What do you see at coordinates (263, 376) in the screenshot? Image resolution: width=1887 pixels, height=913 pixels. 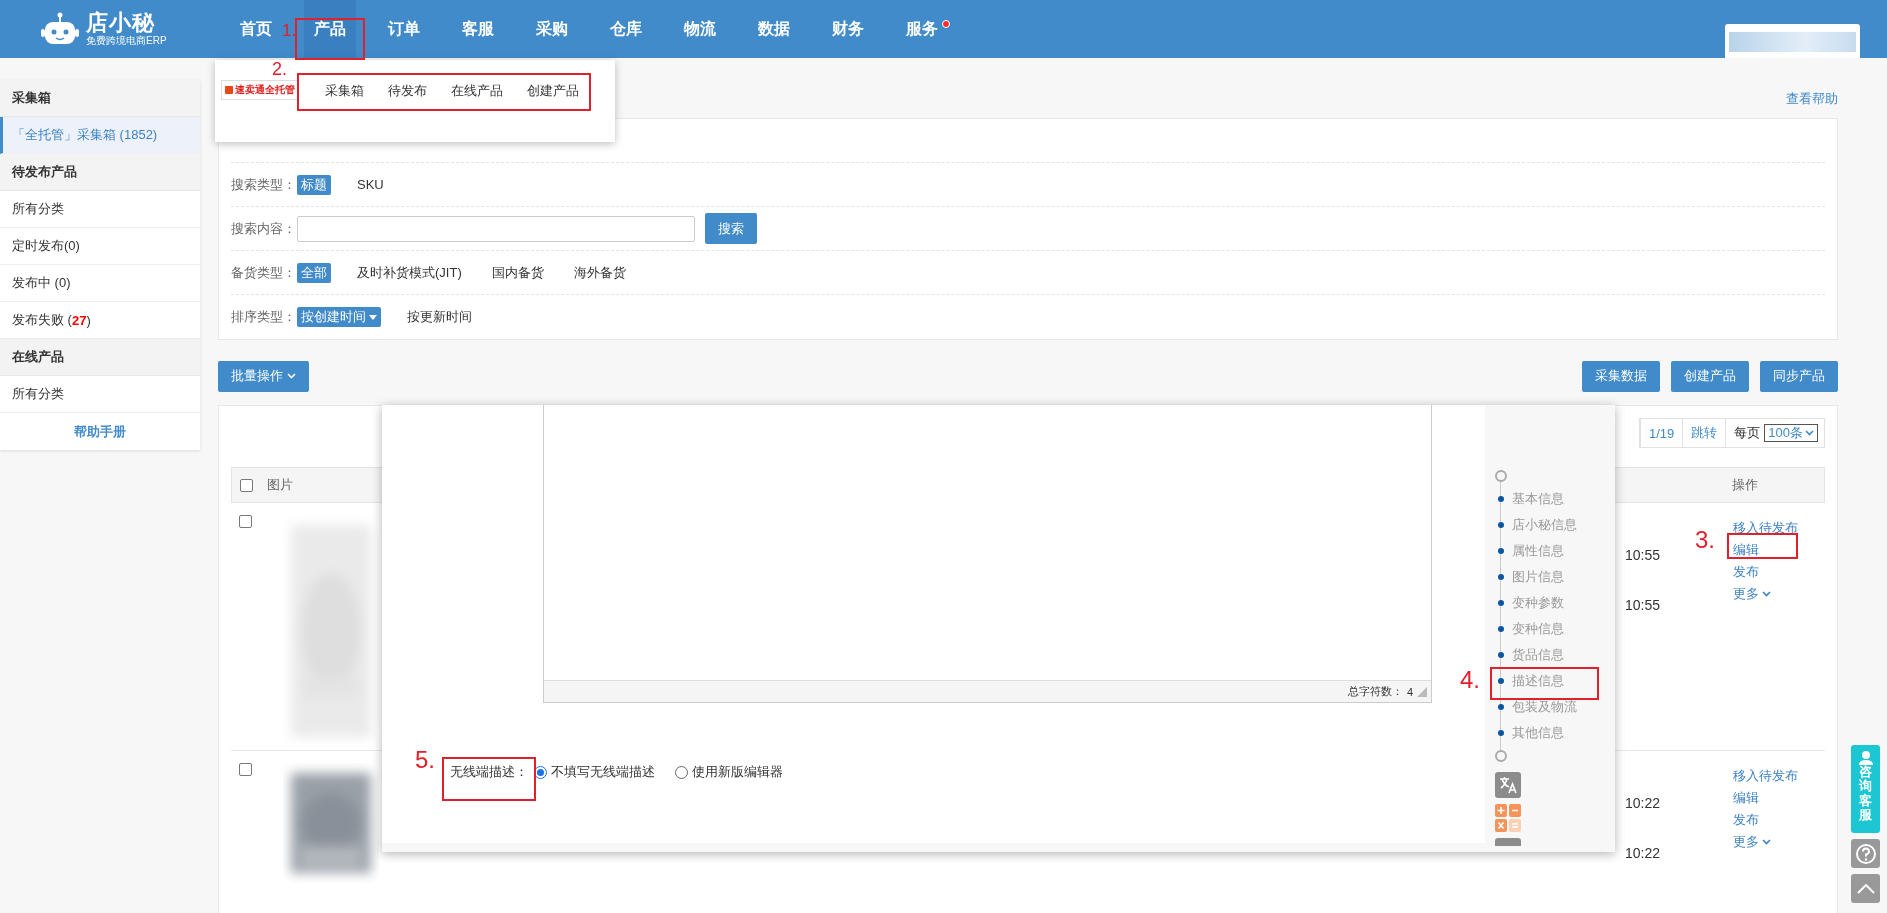 I see `bulk-actions-button: 批量操作` at bounding box center [263, 376].